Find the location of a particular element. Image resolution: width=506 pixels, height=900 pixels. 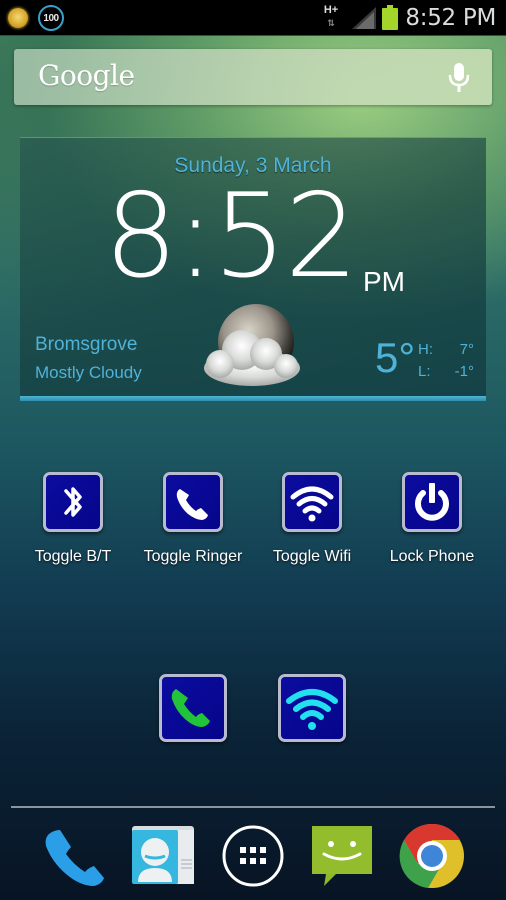

network-type-label: H+ is located at coordinates (331, 10).